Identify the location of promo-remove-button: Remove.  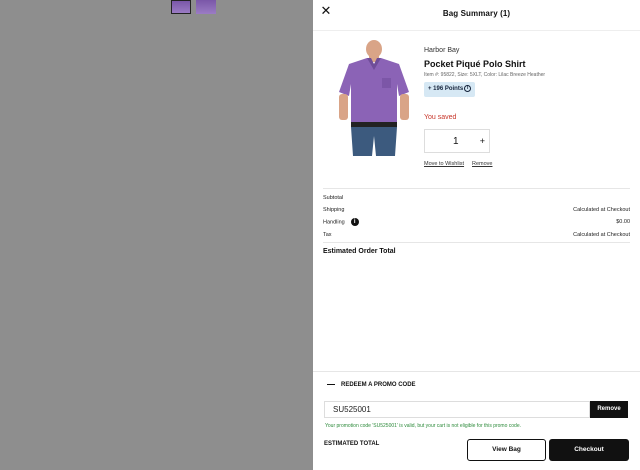
(609, 409).